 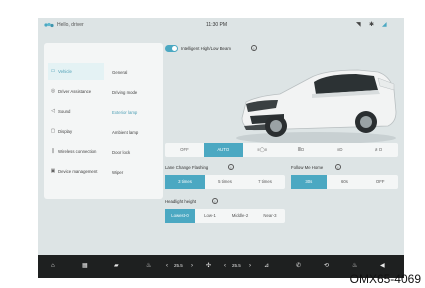 I want to click on subitem-label: Ambient lamp, so click(x=125, y=132).